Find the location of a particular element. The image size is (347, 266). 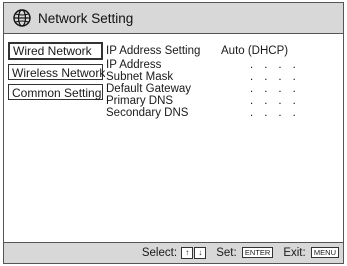

setting-label: Default Gateway is located at coordinates (149, 89).